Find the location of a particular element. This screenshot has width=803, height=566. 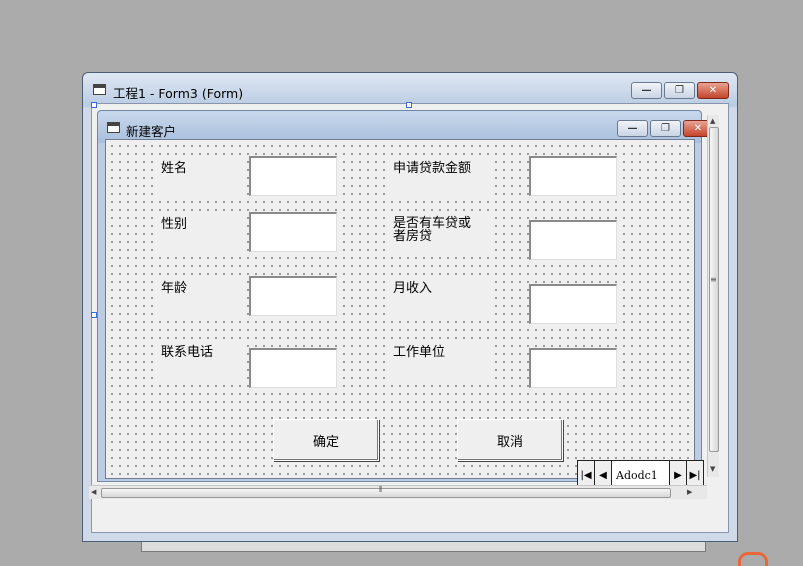

phone-input is located at coordinates (293, 368).